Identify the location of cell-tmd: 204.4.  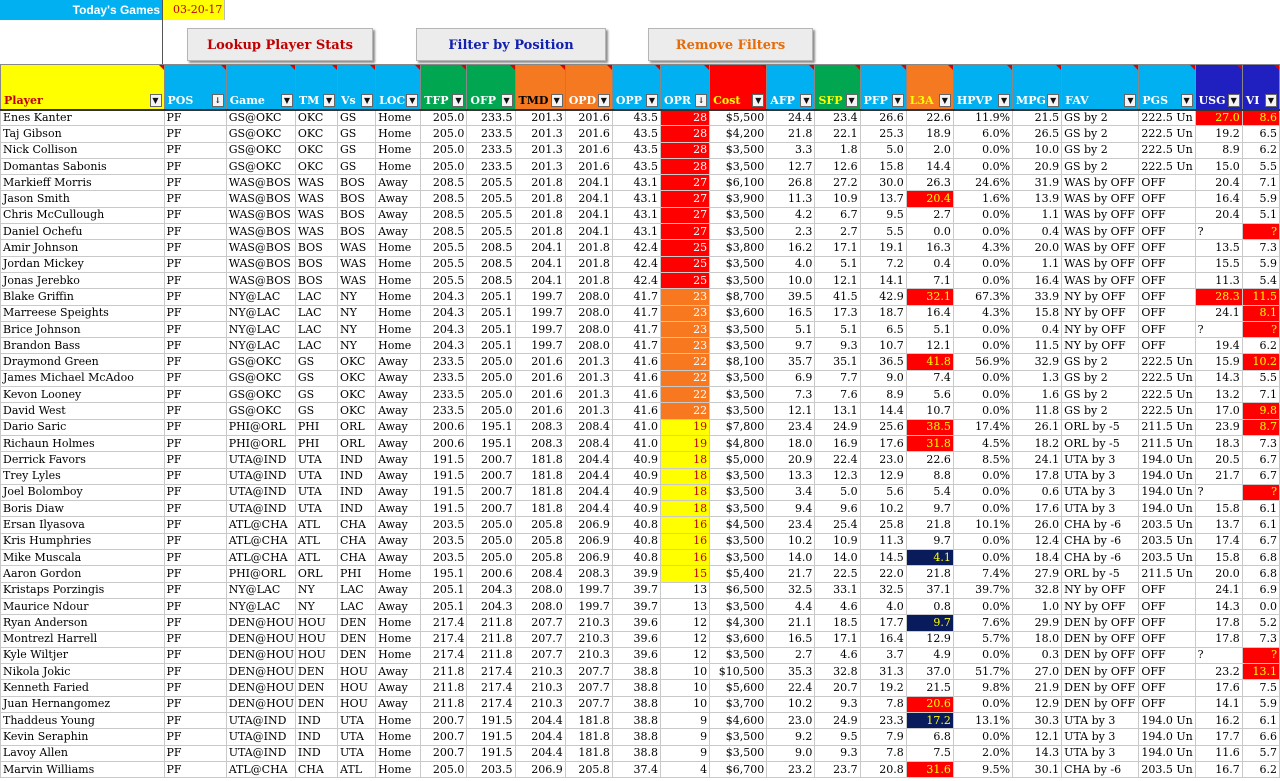
(540, 720).